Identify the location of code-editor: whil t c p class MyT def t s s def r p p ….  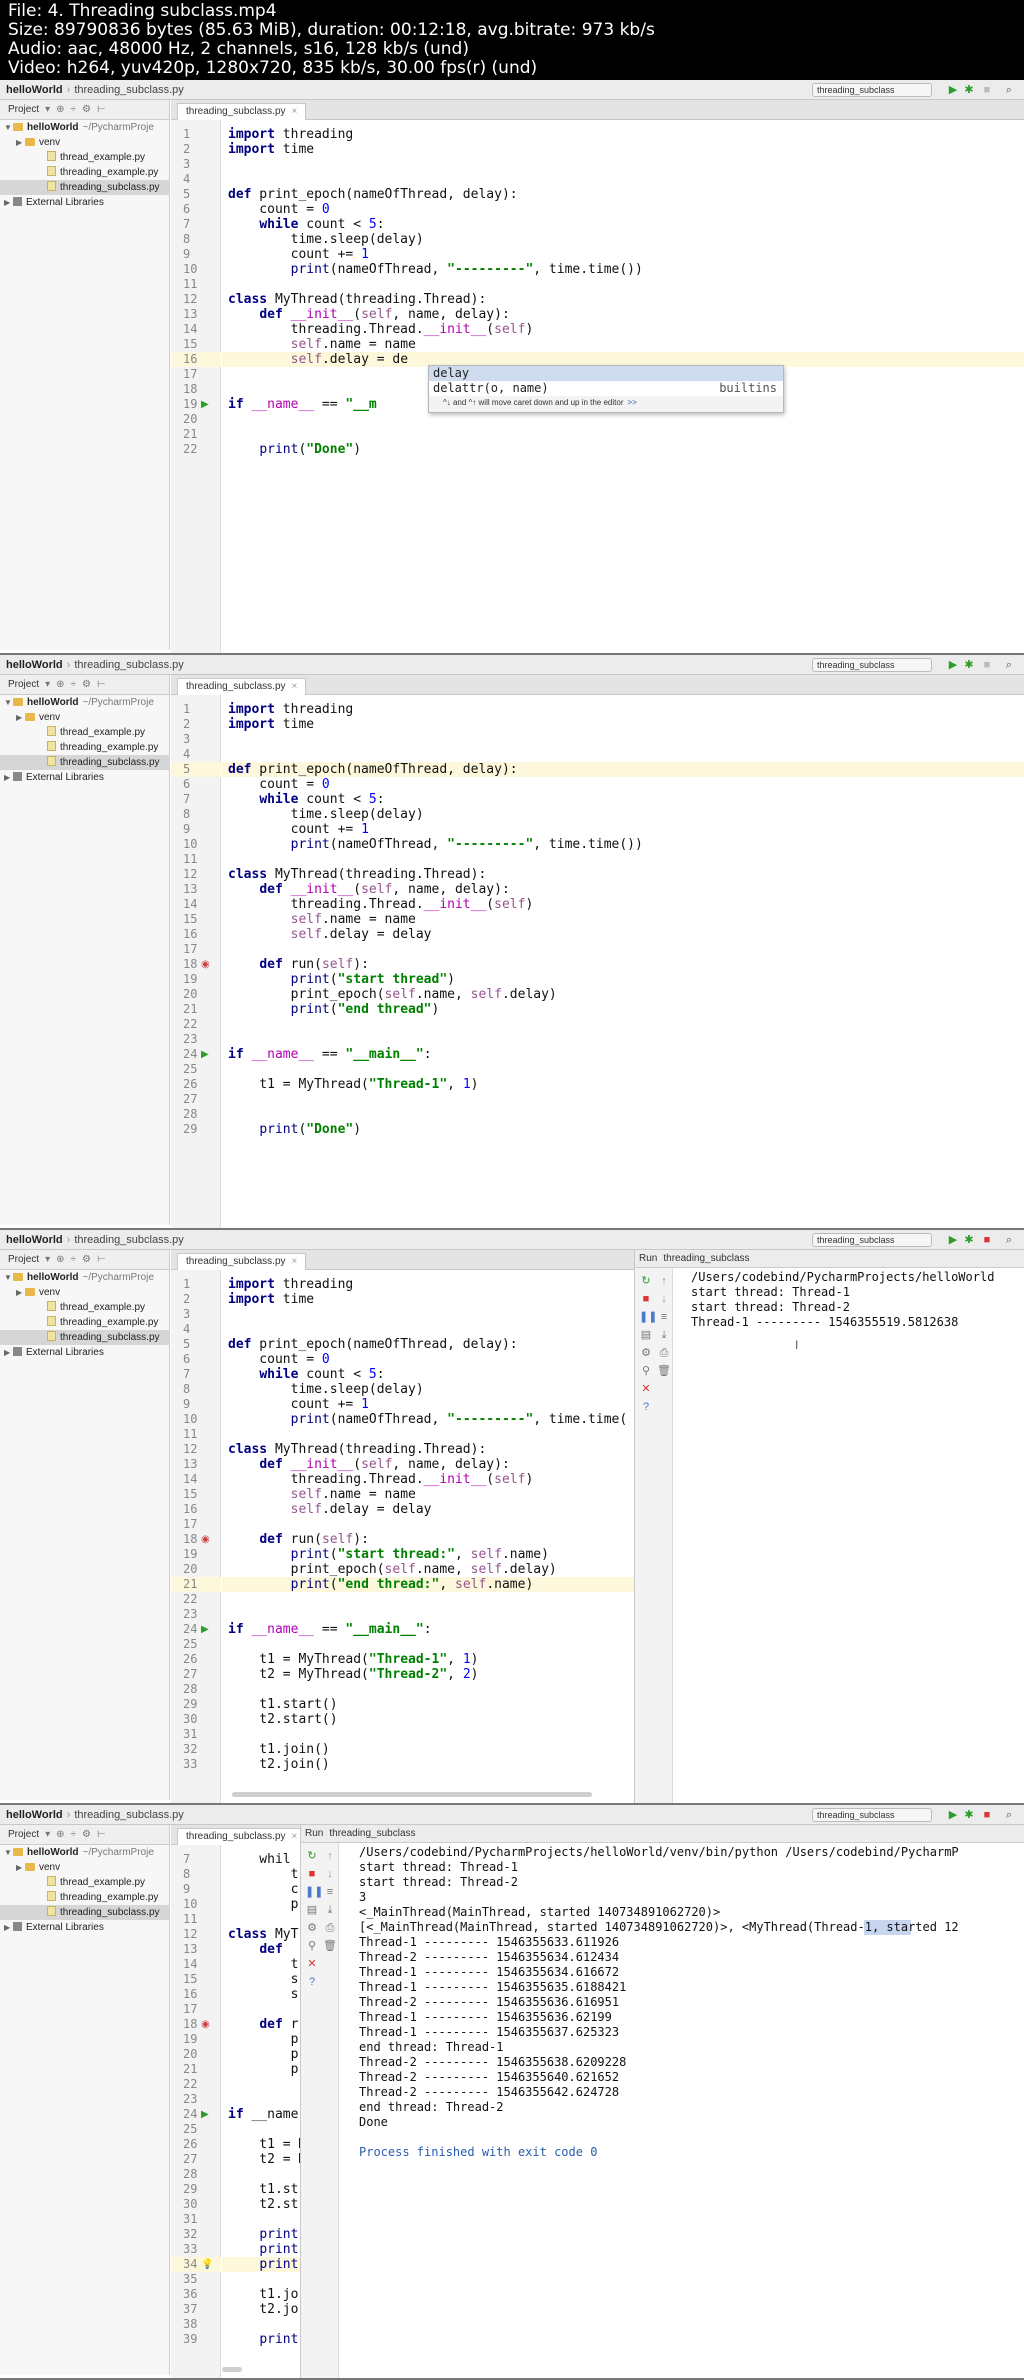
(261, 2111).